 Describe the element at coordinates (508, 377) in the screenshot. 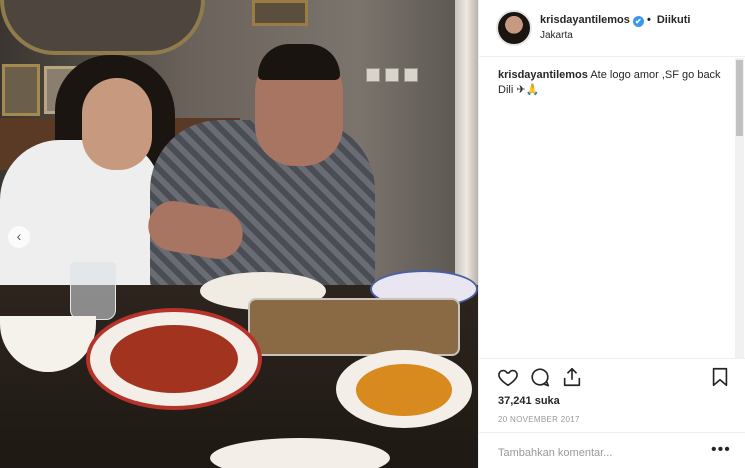

I see `heart-icon` at that location.